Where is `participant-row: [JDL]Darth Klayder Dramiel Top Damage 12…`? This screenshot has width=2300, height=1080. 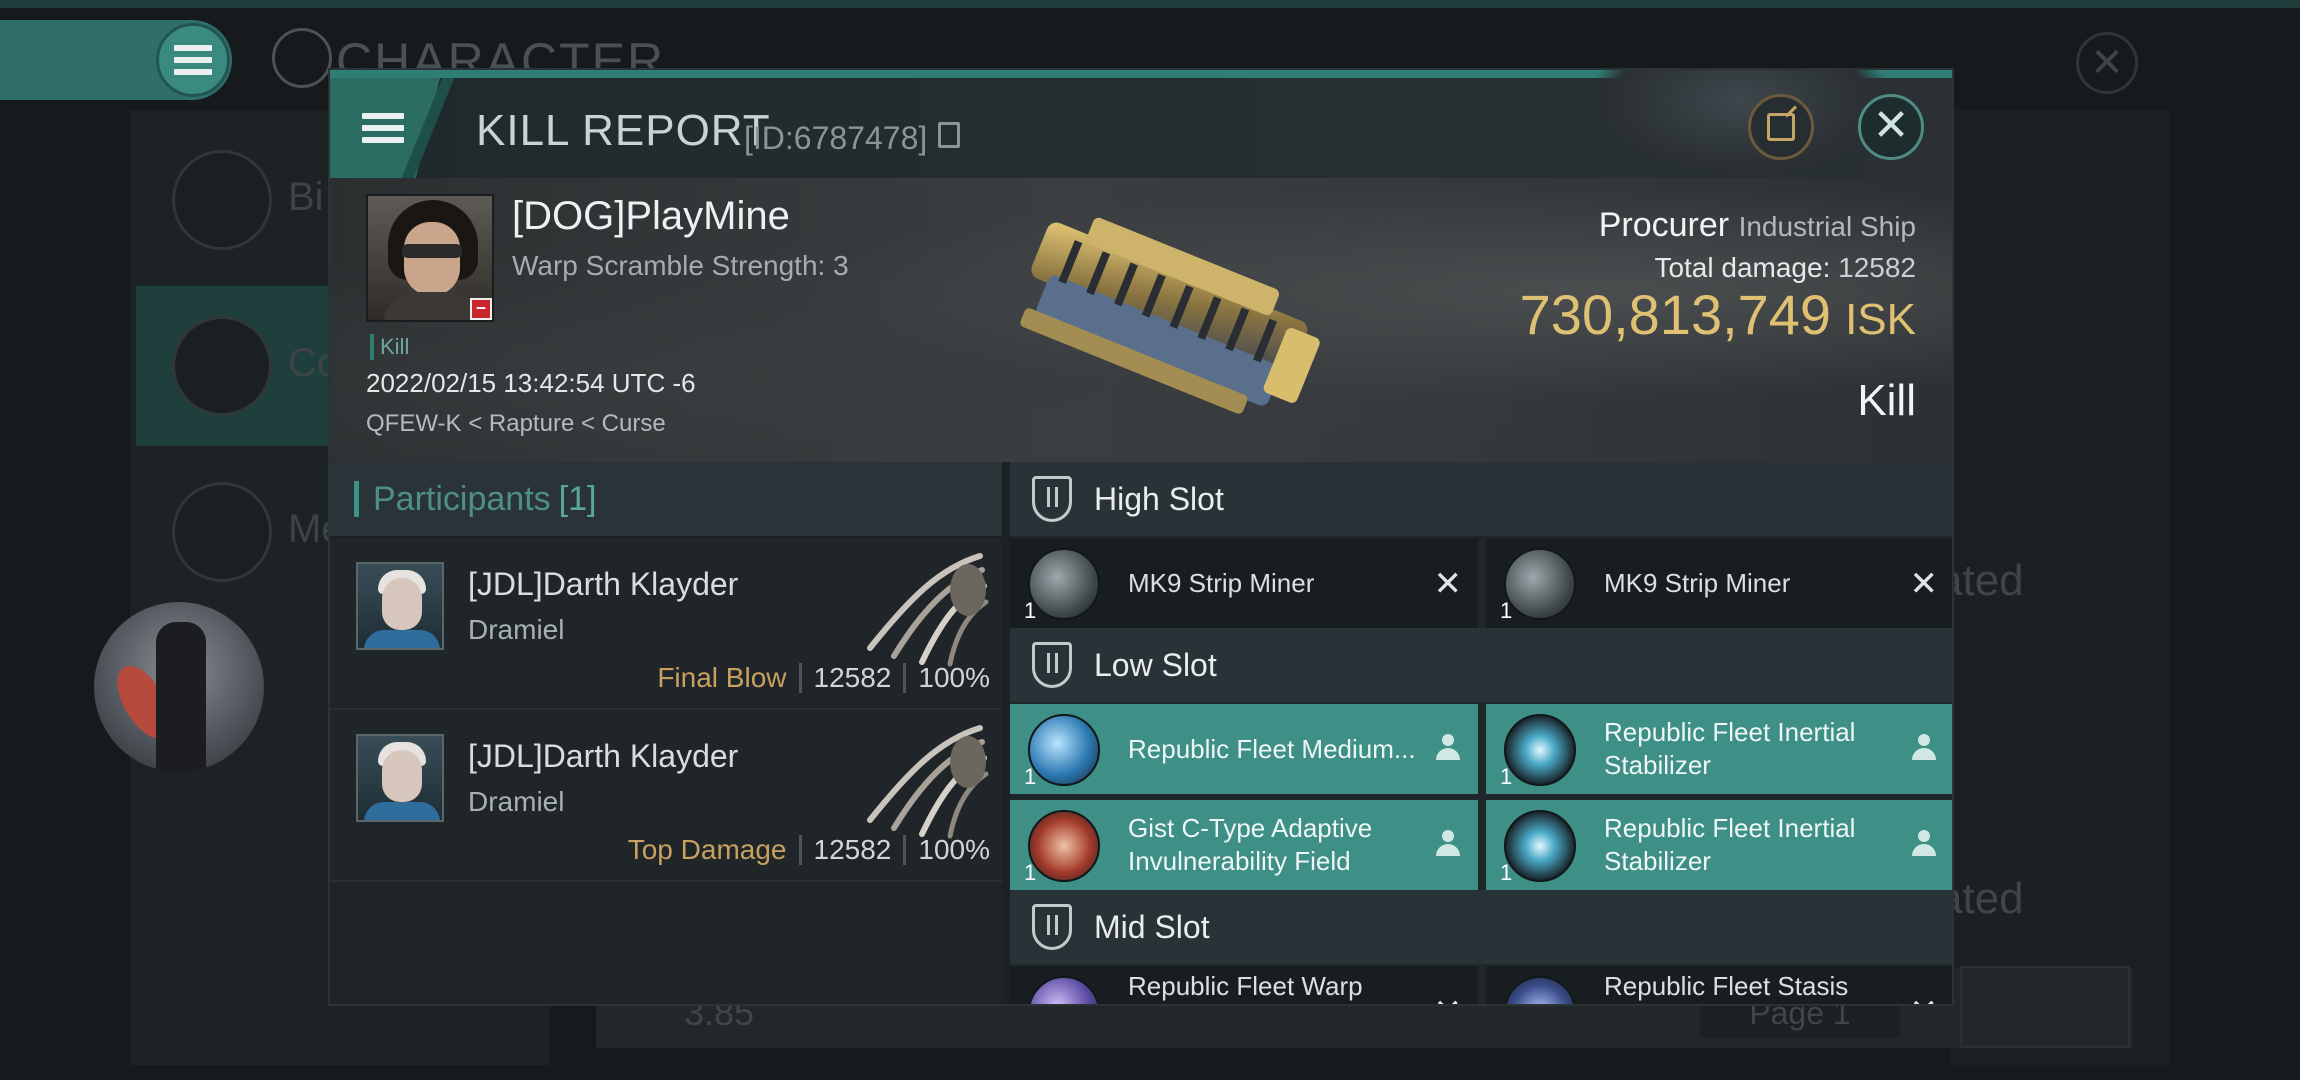
participant-row: [JDL]Darth Klayder Dramiel Top Damage 12… is located at coordinates (666, 796).